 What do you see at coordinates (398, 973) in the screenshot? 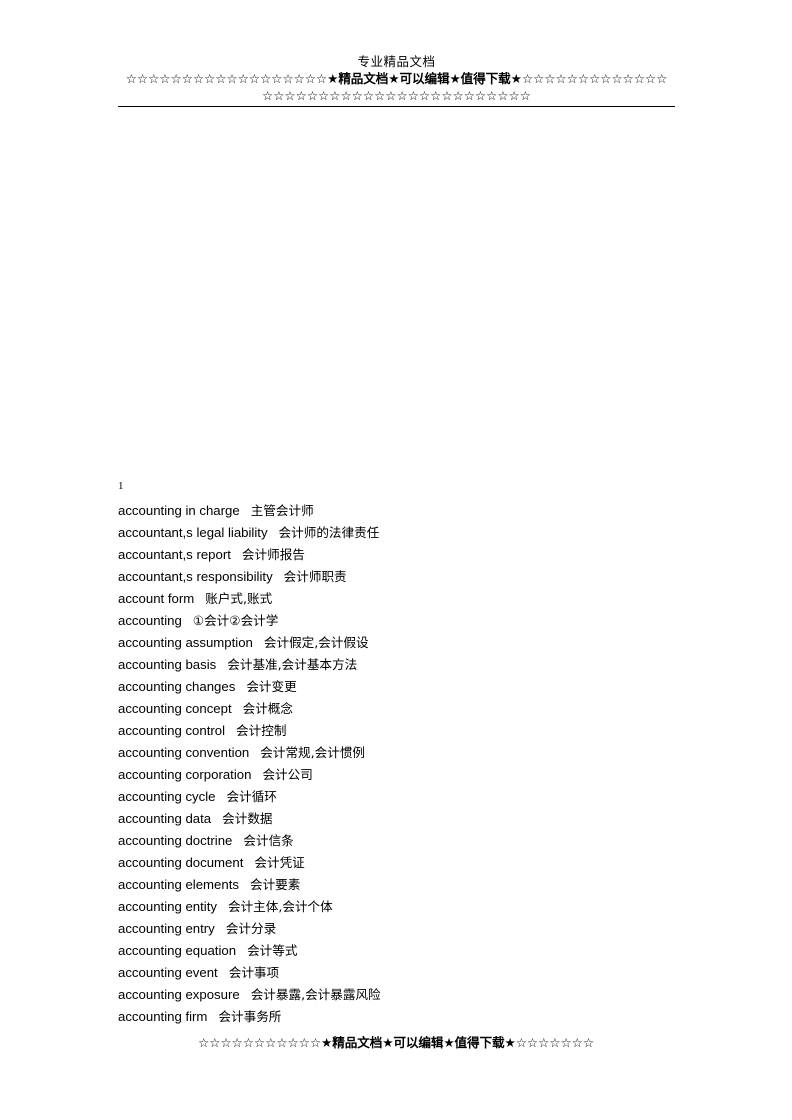
I see `list-item: accounting event 会计事项` at bounding box center [398, 973].